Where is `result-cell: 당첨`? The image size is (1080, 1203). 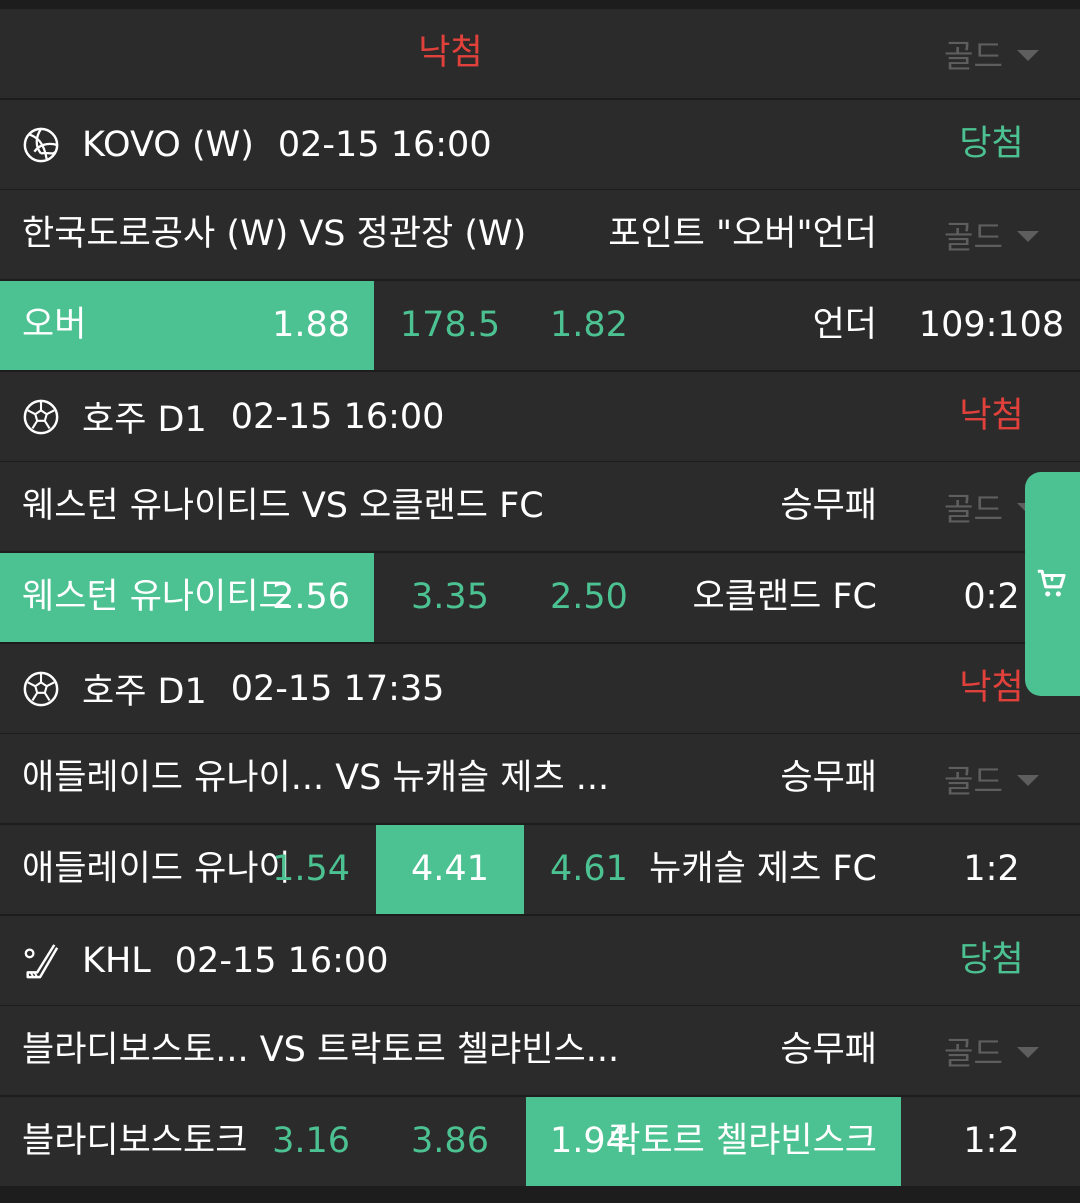
result-cell: 당첨 is located at coordinates (991, 144).